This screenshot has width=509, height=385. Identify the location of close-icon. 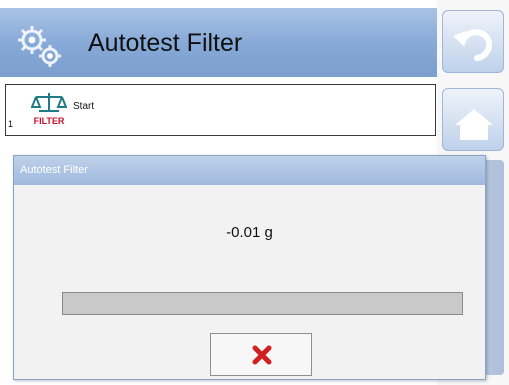
(262, 355).